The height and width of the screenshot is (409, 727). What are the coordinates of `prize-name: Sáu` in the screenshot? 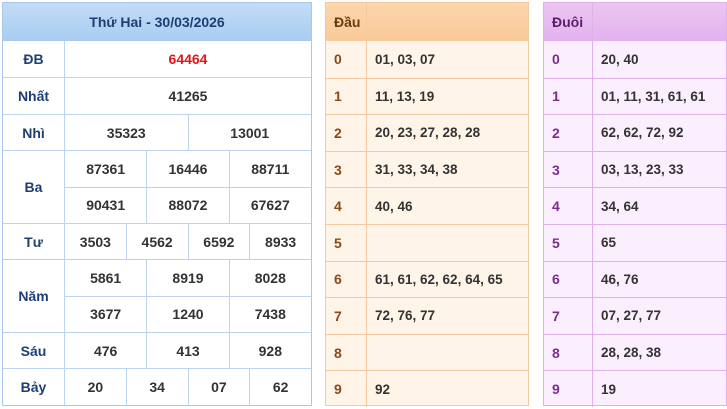 It's located at (34, 350).